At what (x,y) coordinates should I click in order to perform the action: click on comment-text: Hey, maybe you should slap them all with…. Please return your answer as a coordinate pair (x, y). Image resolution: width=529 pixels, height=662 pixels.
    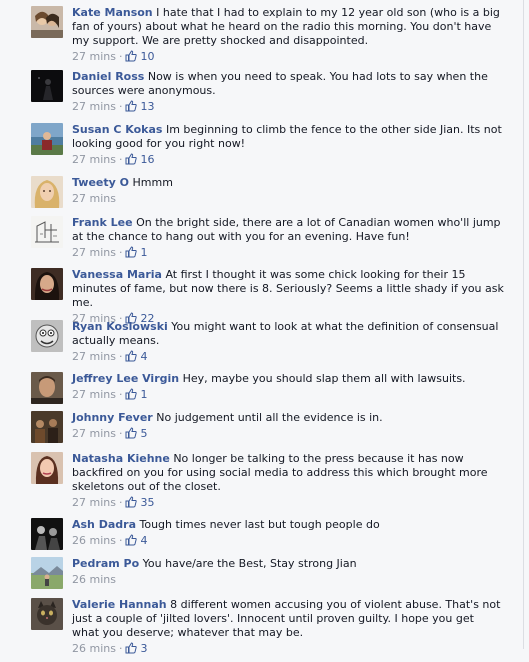
    Looking at the image, I should click on (324, 378).